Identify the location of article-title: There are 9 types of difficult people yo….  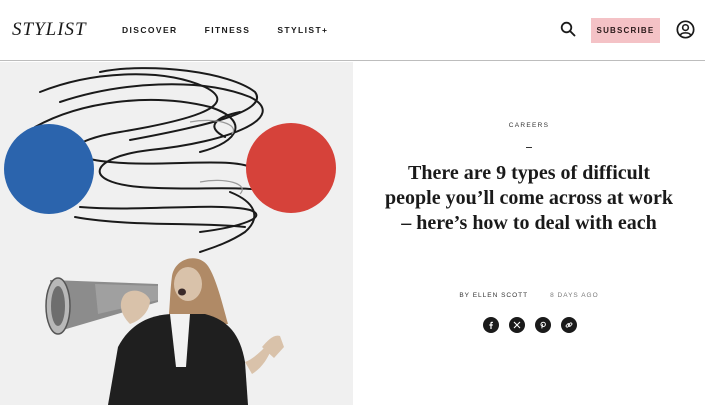
(529, 198).